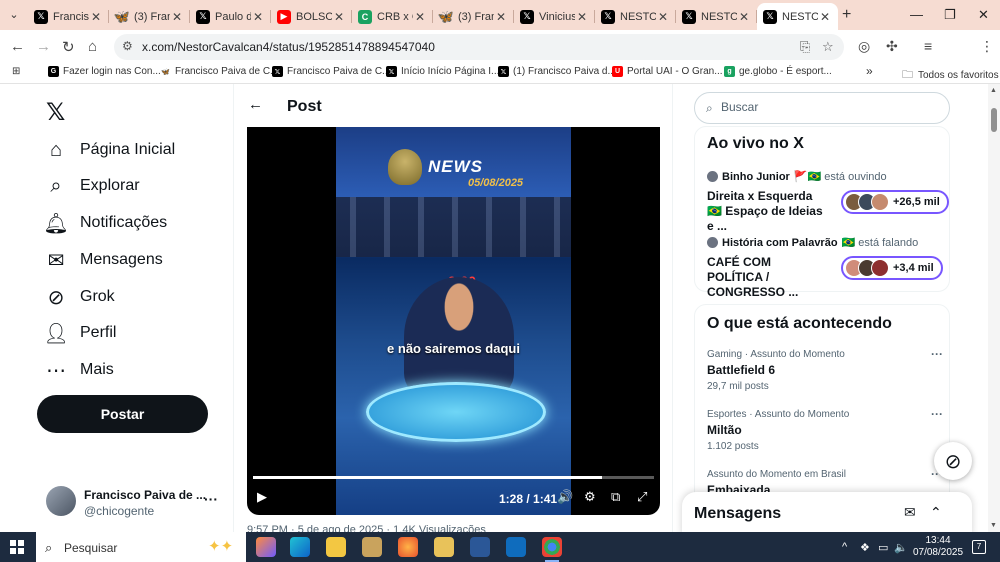 This screenshot has width=1000, height=562. I want to click on live-listeners-pill: +3,4 mil, so click(892, 268).